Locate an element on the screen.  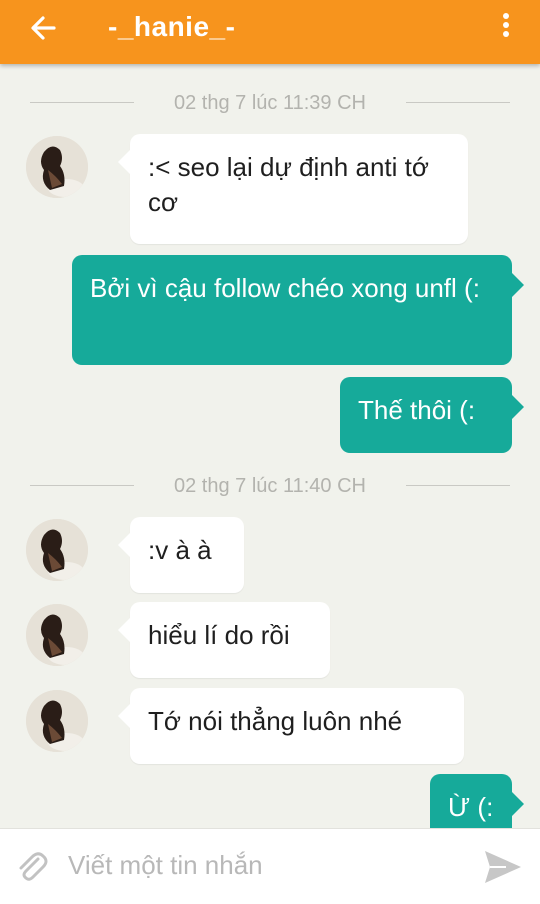
back-button is located at coordinates (44, 28).